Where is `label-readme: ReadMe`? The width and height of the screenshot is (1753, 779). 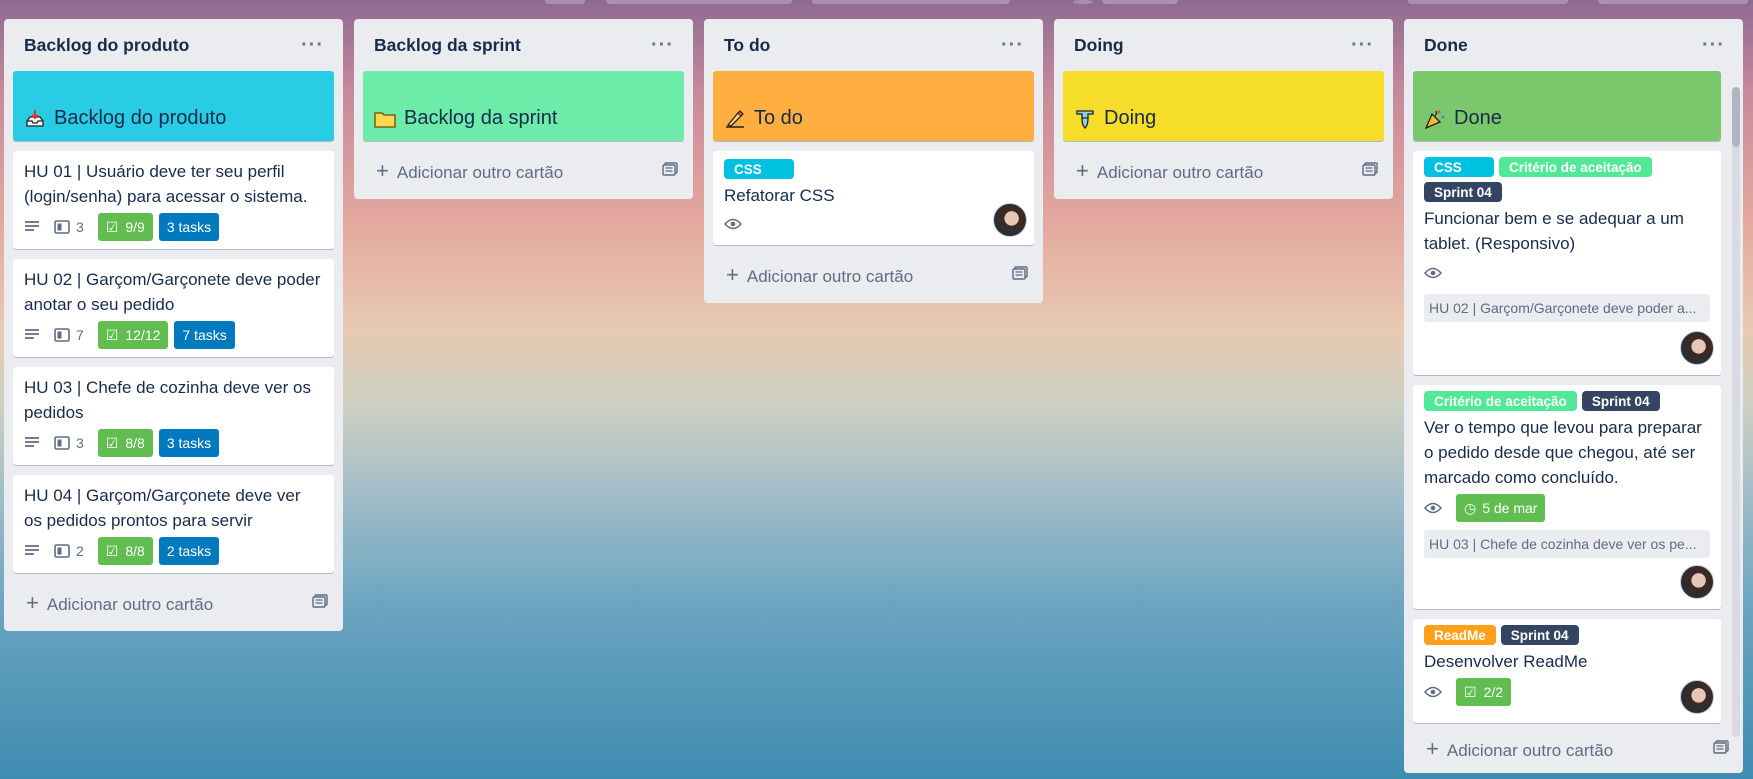 label-readme: ReadMe is located at coordinates (1460, 635).